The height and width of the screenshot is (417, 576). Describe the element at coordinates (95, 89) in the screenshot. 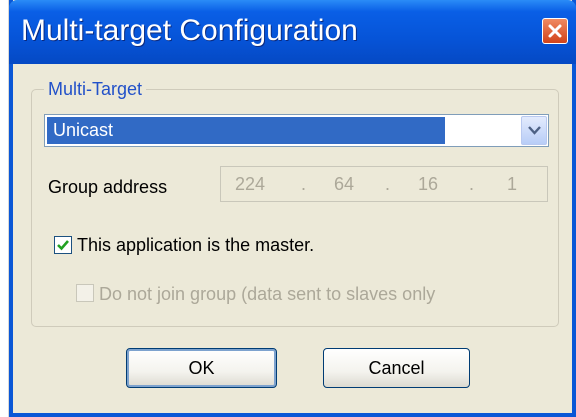

I see `groupbox-legend: Multi-Target` at that location.